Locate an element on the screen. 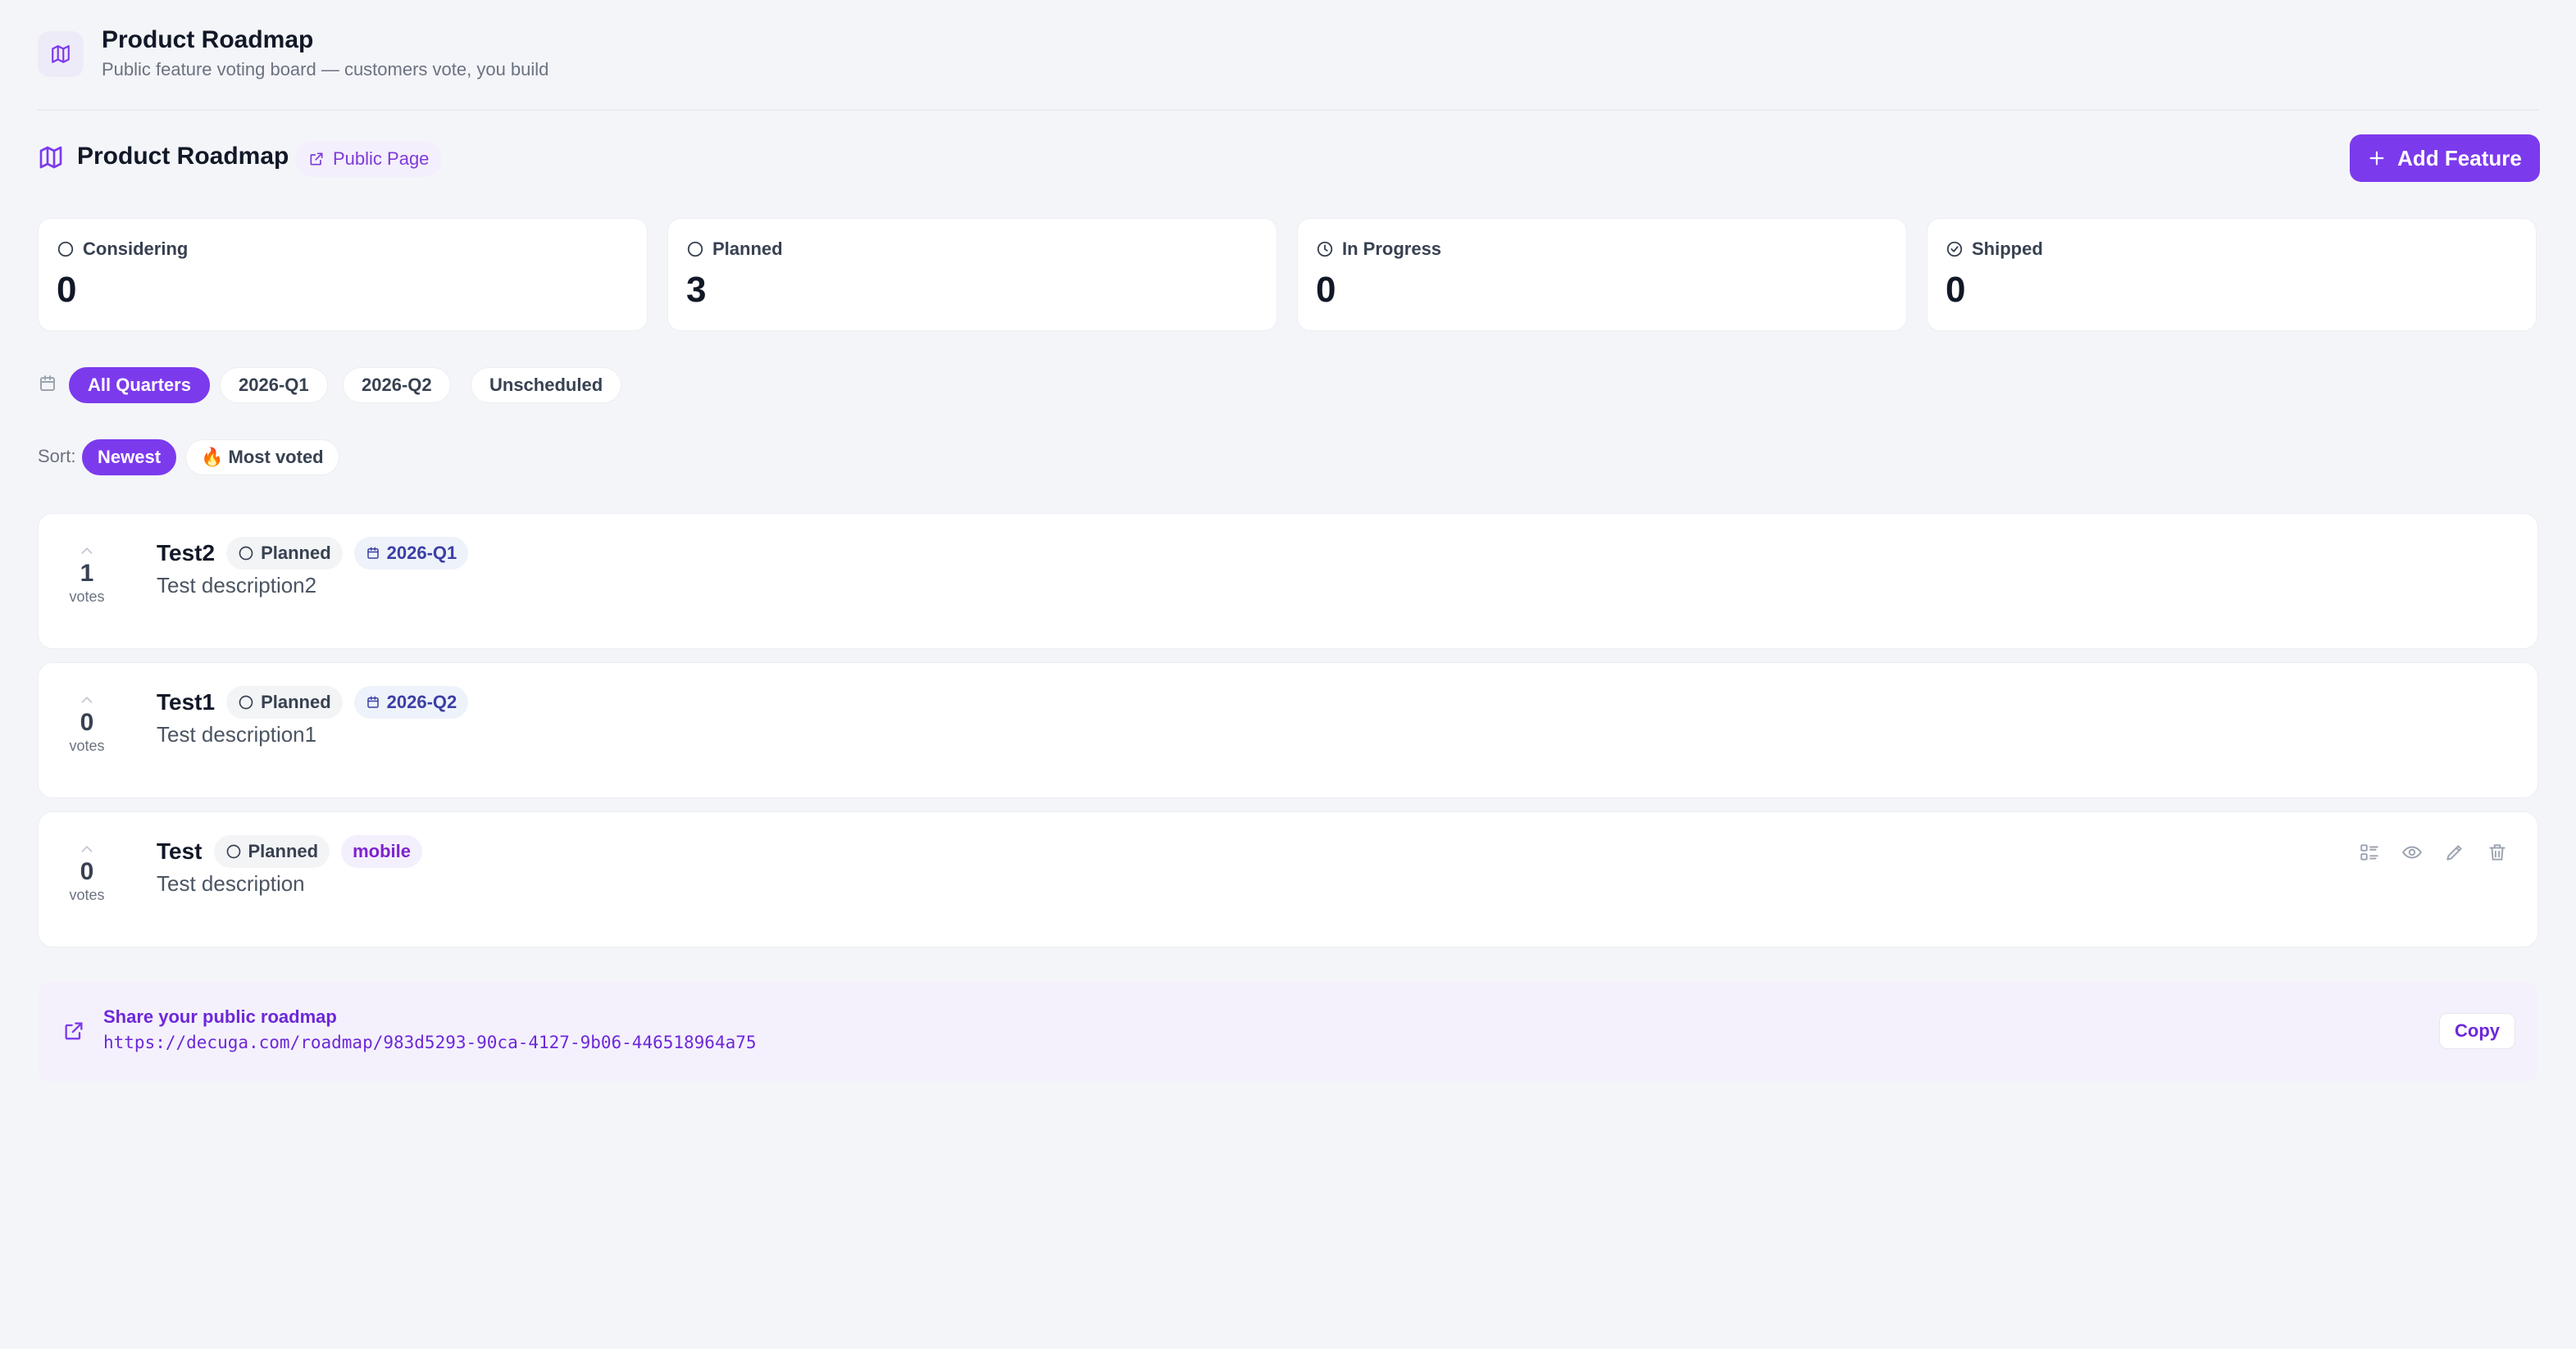 This screenshot has height=1349, width=2576. public-page-link: Public Page is located at coordinates (369, 159).